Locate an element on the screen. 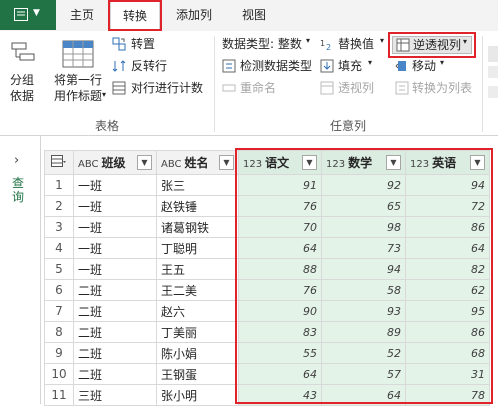 The height and width of the screenshot is (406, 498). rename-icon is located at coordinates (229, 88).